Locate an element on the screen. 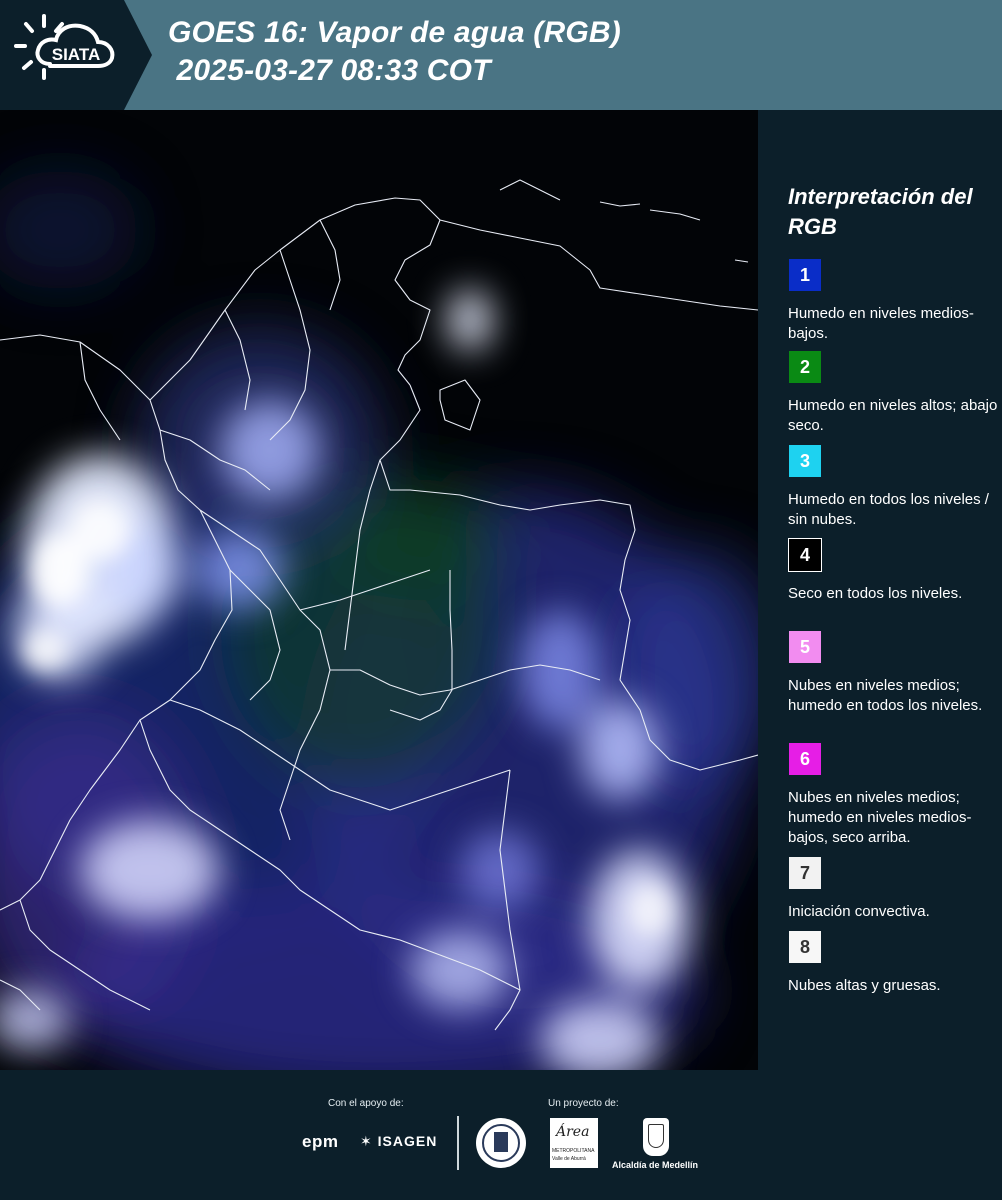 The height and width of the screenshot is (1200, 1002). legend-swatch: 5 is located at coordinates (805, 647).